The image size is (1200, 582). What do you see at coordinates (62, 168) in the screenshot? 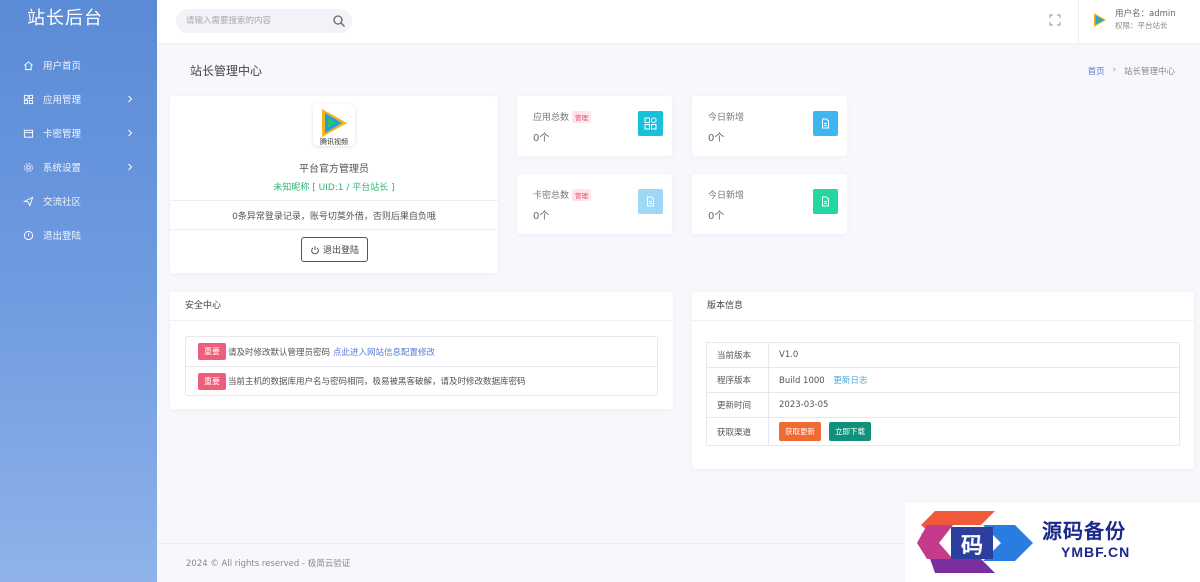
I see `sidebar-item-label: 系统设置` at bounding box center [62, 168].